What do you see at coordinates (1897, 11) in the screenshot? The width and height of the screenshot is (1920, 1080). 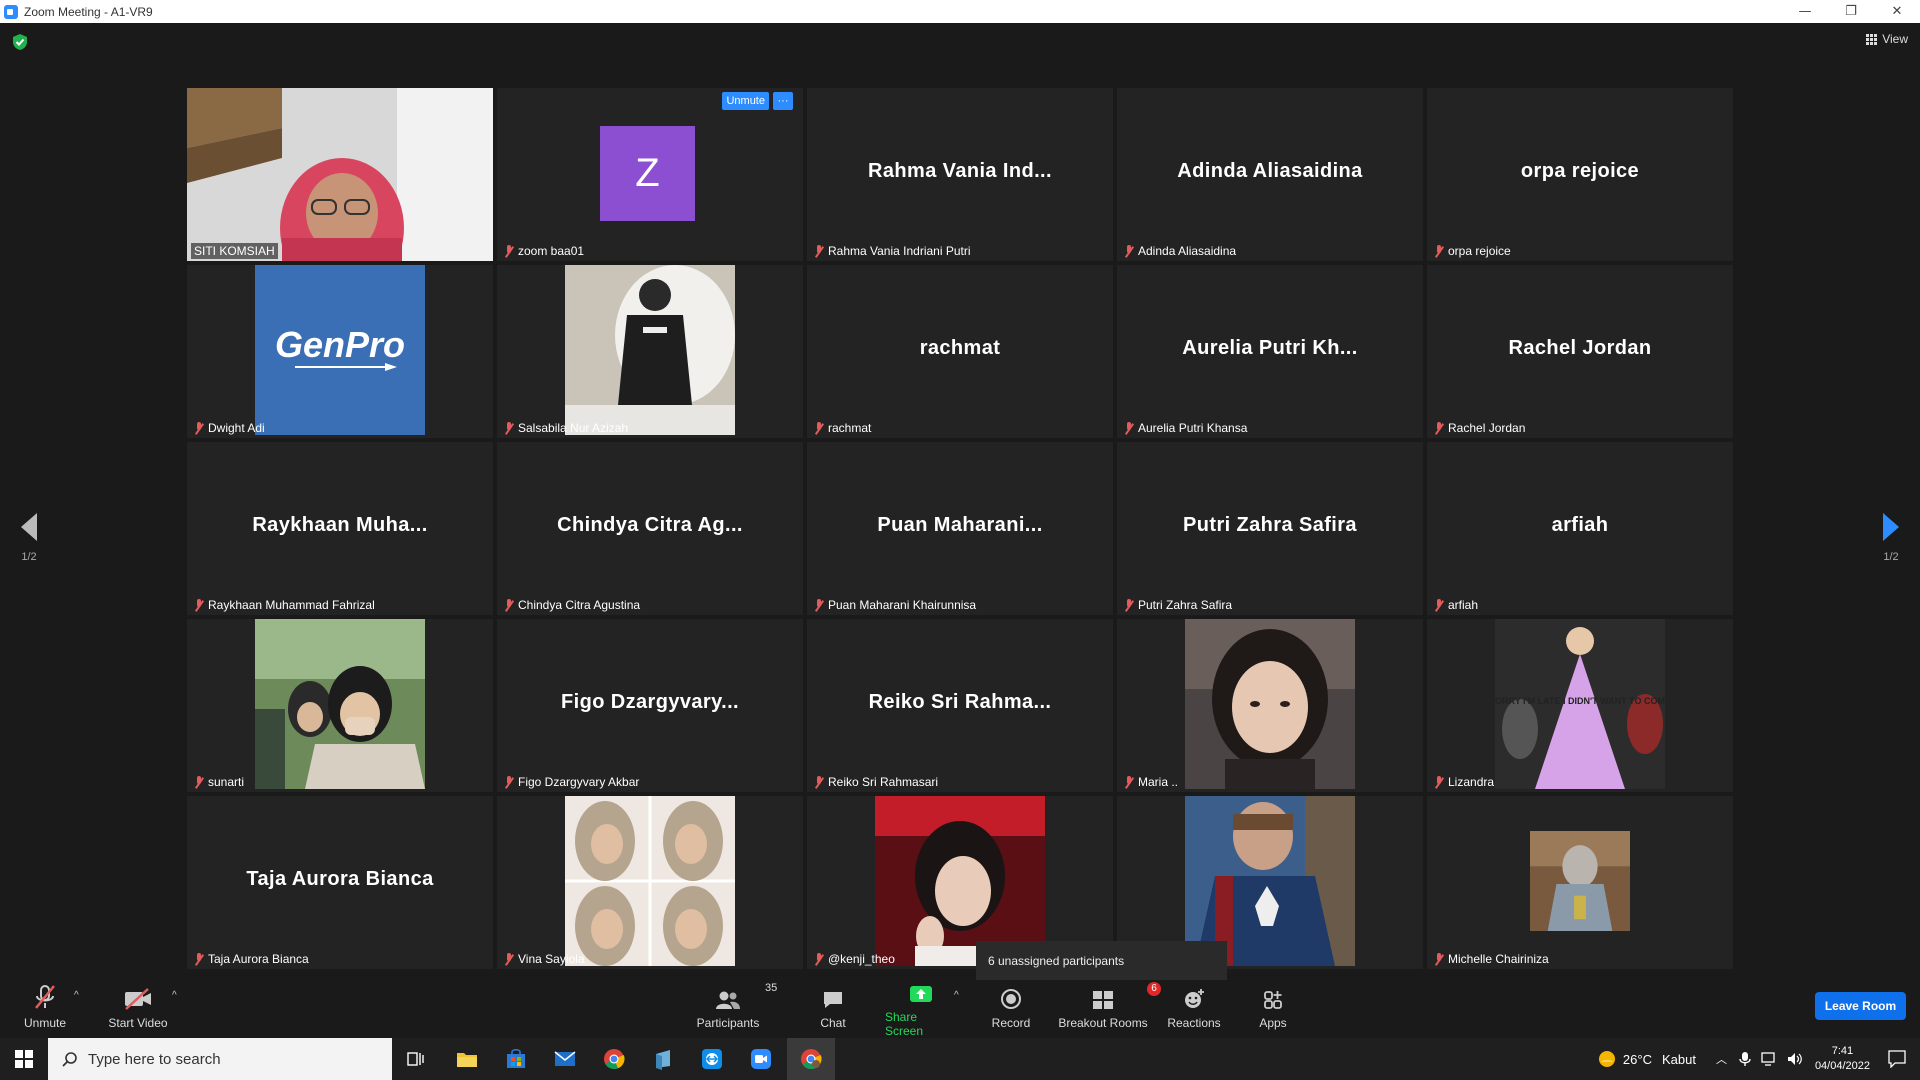 I see `close-button: ✕` at bounding box center [1897, 11].